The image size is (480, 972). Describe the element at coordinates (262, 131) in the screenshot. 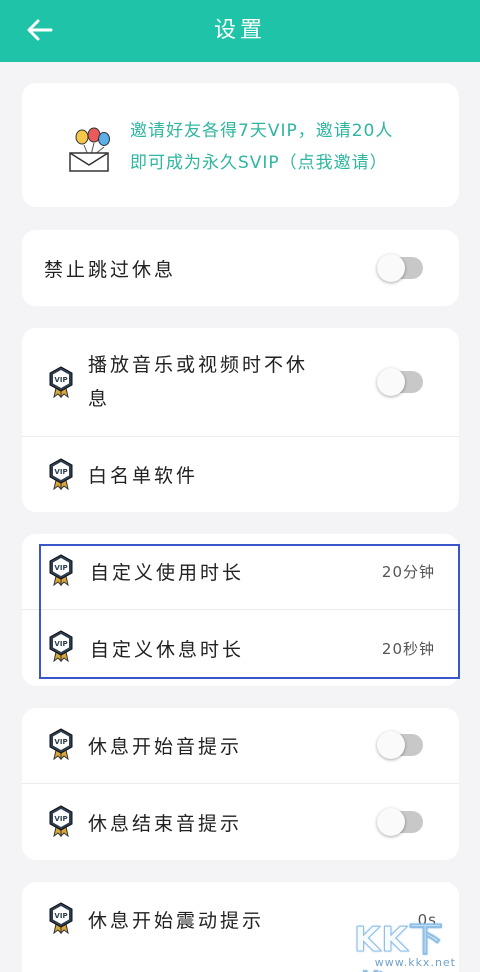

I see `invite-line-1: 邀请好友各得7天VIP，邀请20人` at that location.